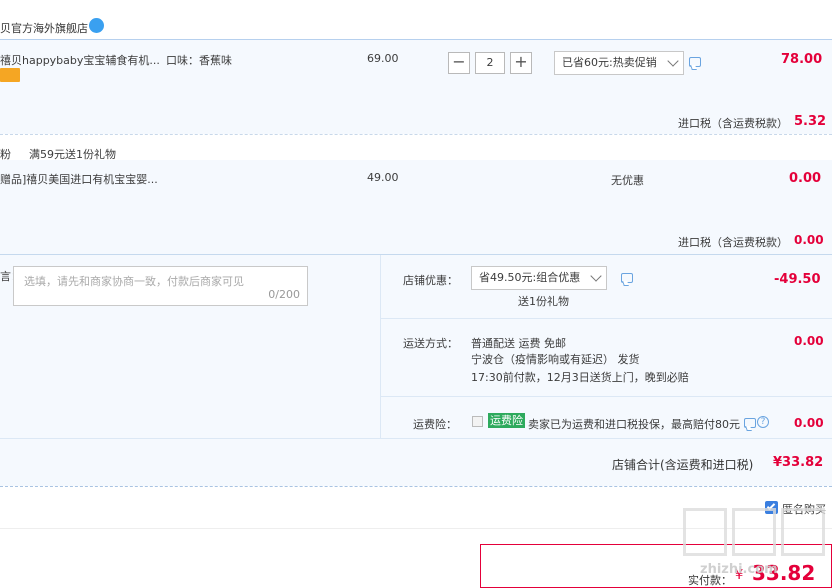  I want to click on watermark-text: zhizhi.com, so click(739, 569).